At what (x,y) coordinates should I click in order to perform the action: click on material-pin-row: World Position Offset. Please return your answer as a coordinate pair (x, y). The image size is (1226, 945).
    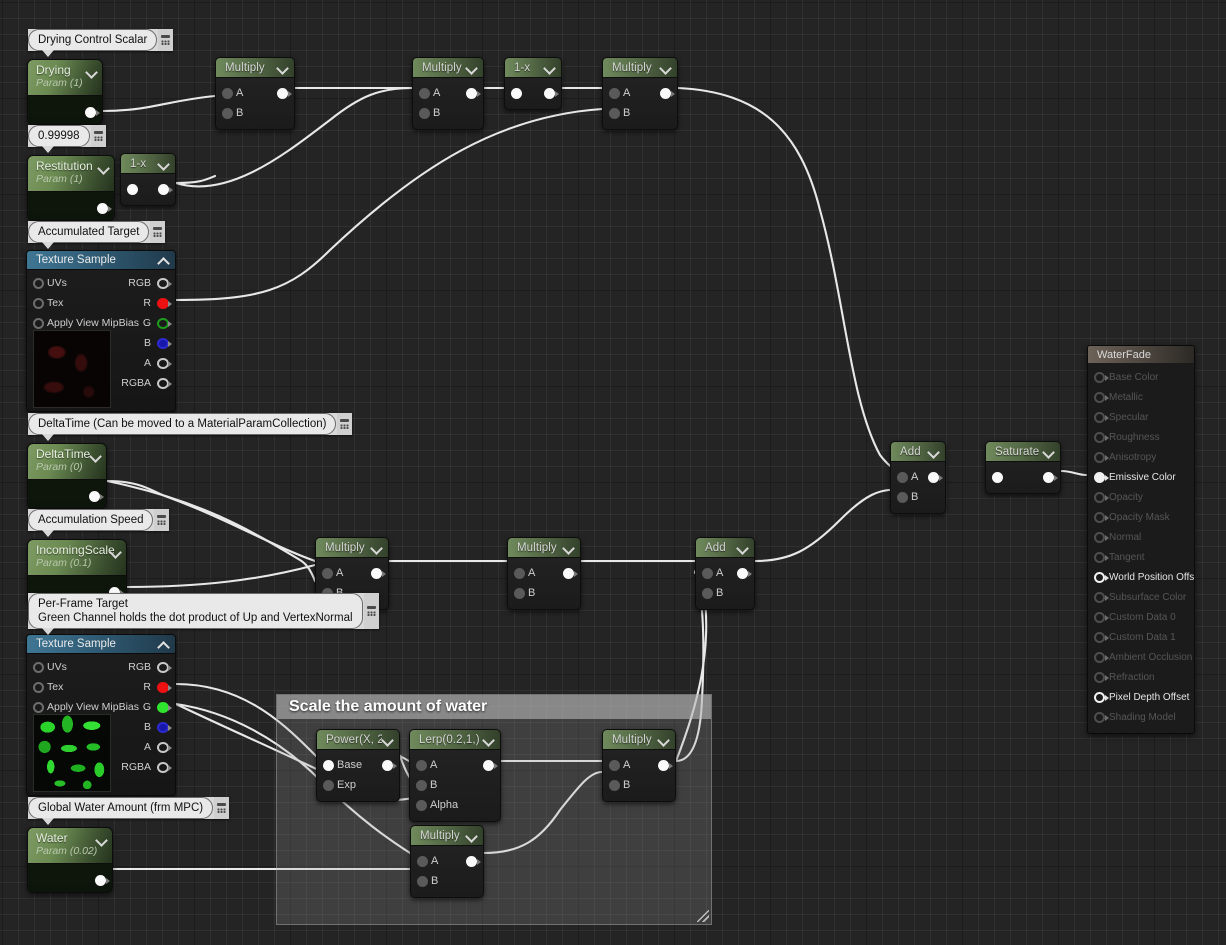
    Looking at the image, I should click on (1141, 577).